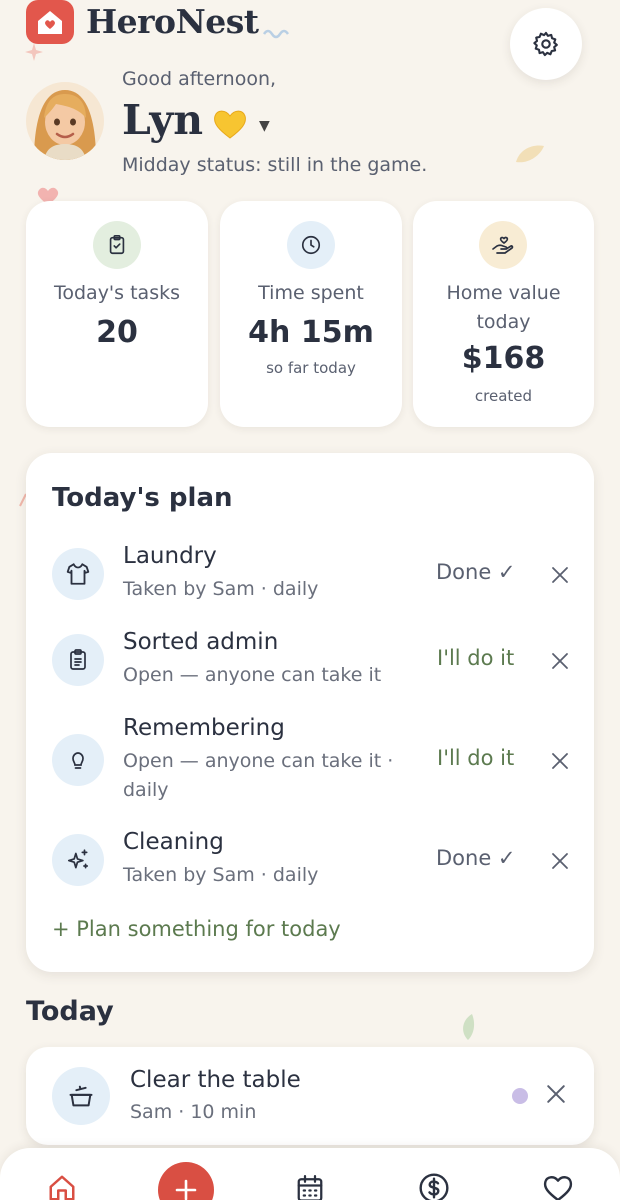  I want to click on app-brand: HeroNest, so click(172, 21).